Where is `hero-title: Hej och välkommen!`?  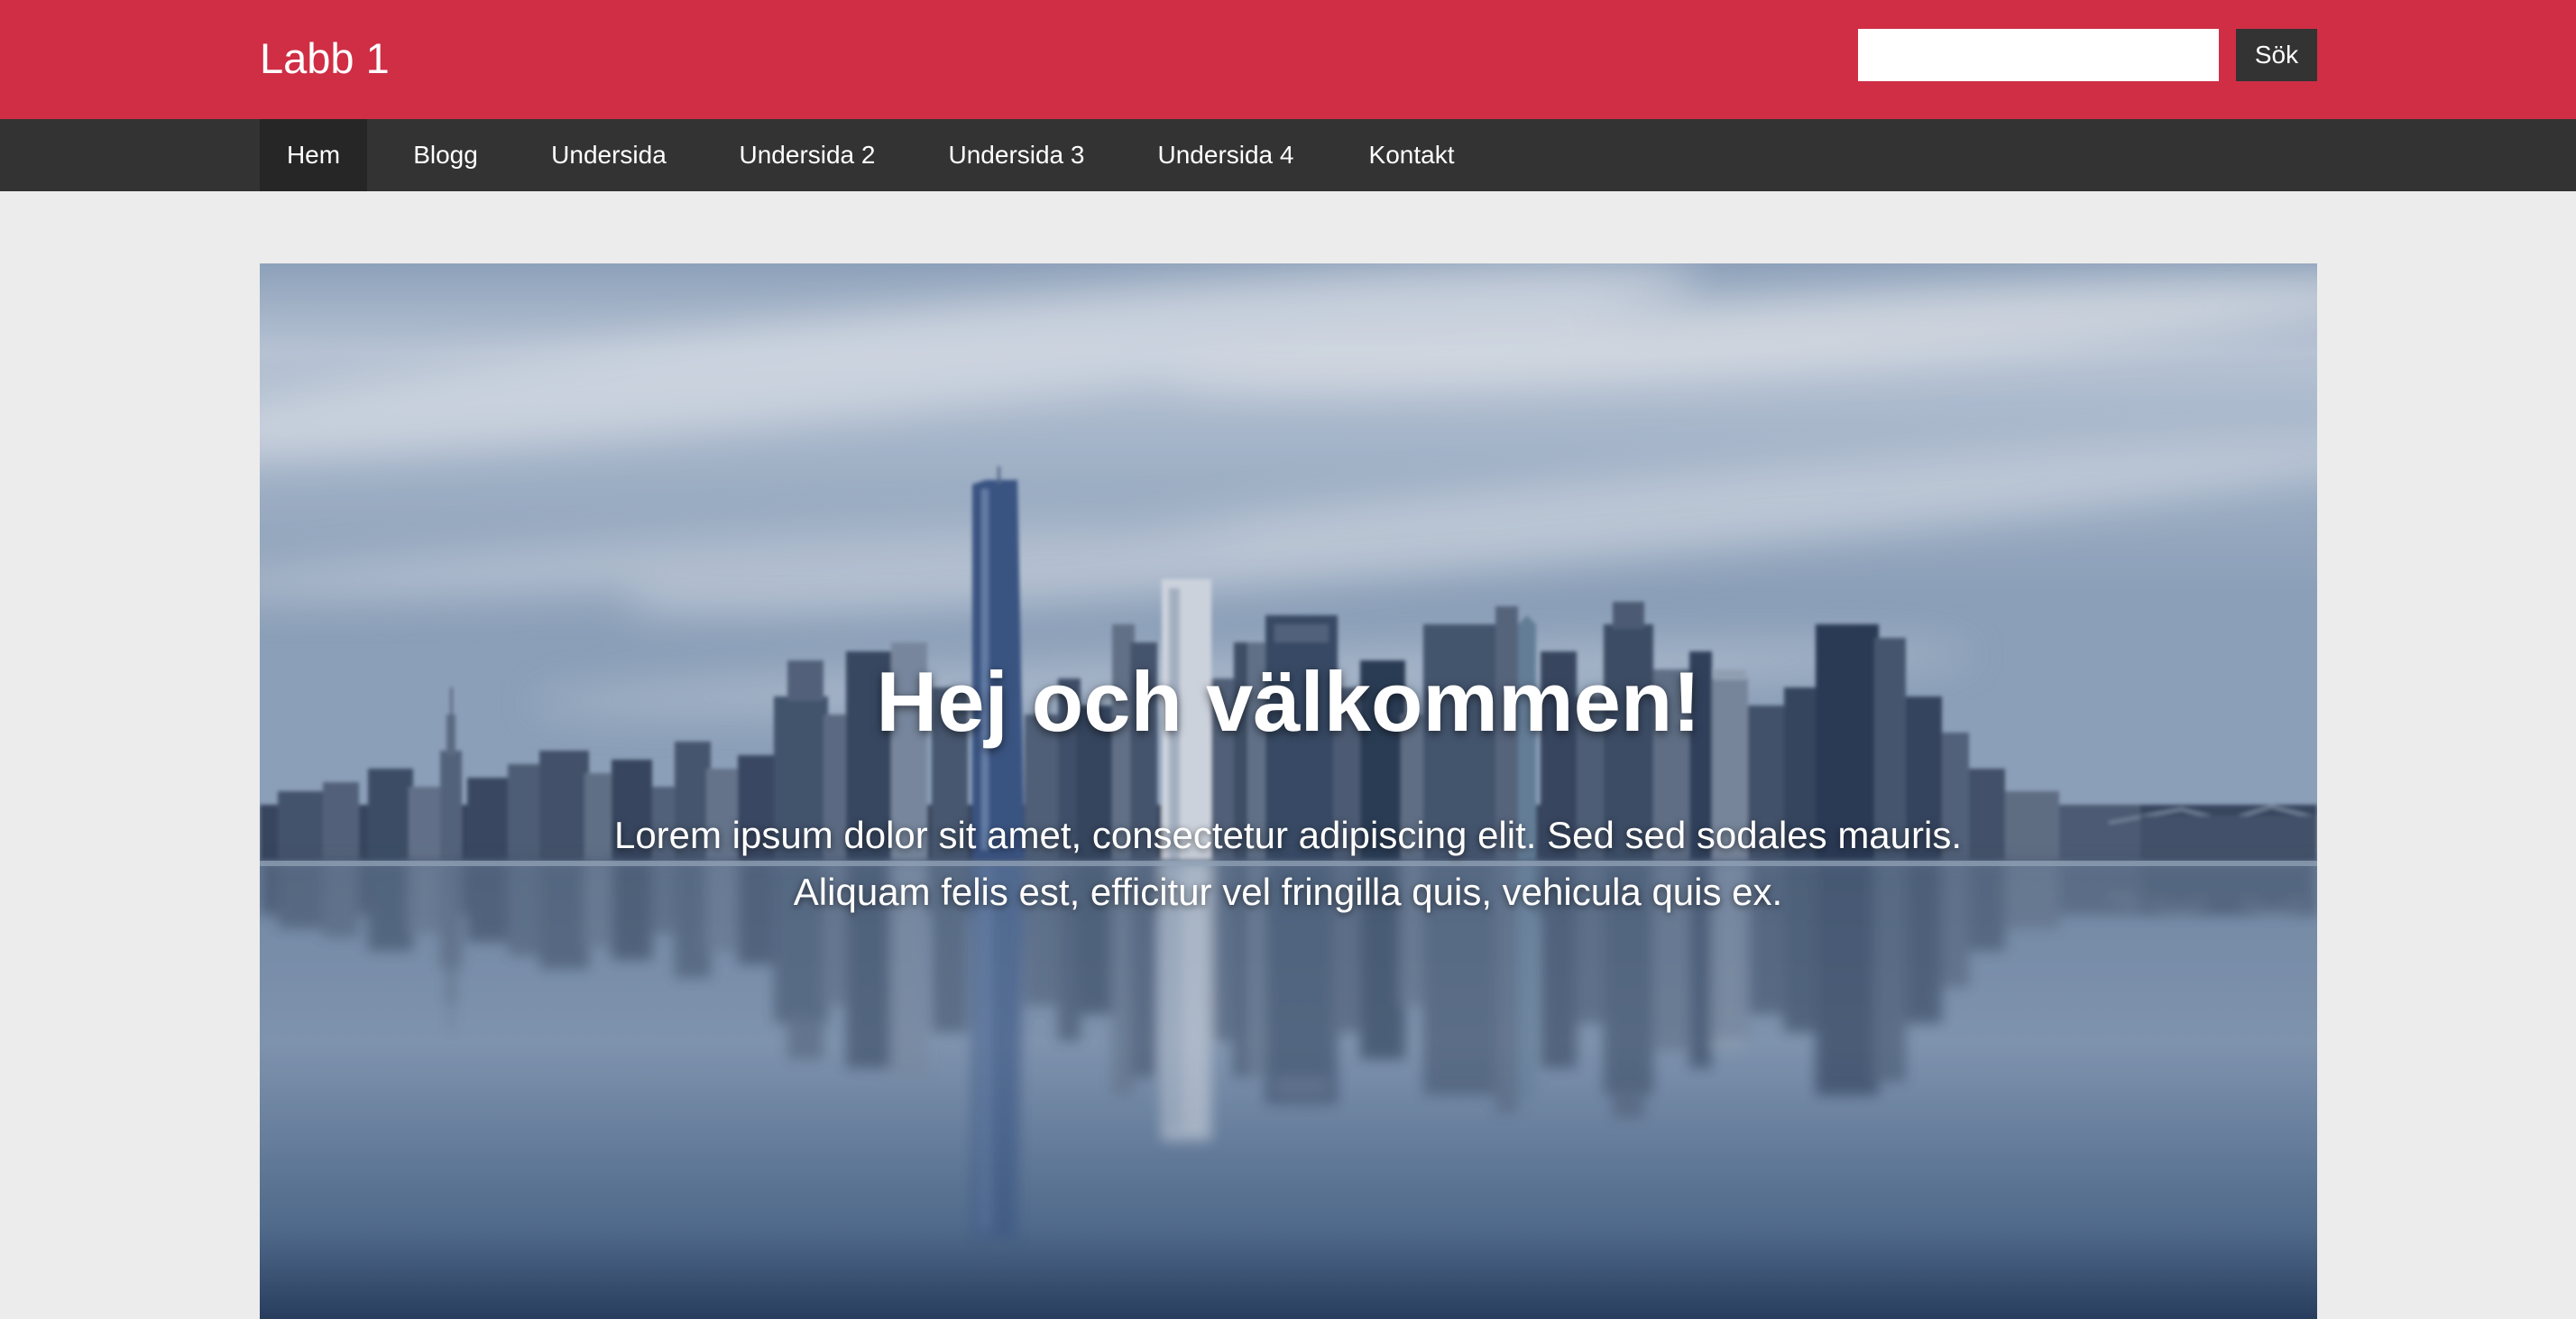 hero-title: Hej och välkommen! is located at coordinates (1288, 702).